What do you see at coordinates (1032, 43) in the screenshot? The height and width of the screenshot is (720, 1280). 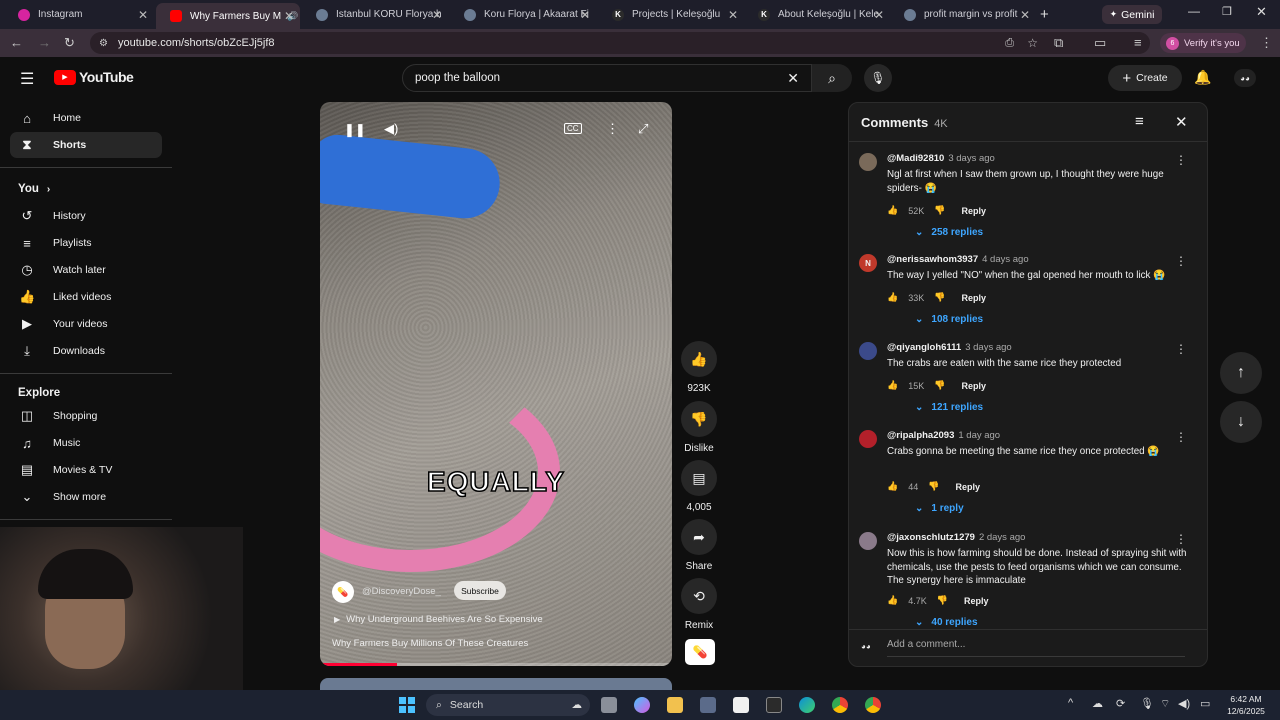 I see `bookmark-star-icon: ☆` at bounding box center [1032, 43].